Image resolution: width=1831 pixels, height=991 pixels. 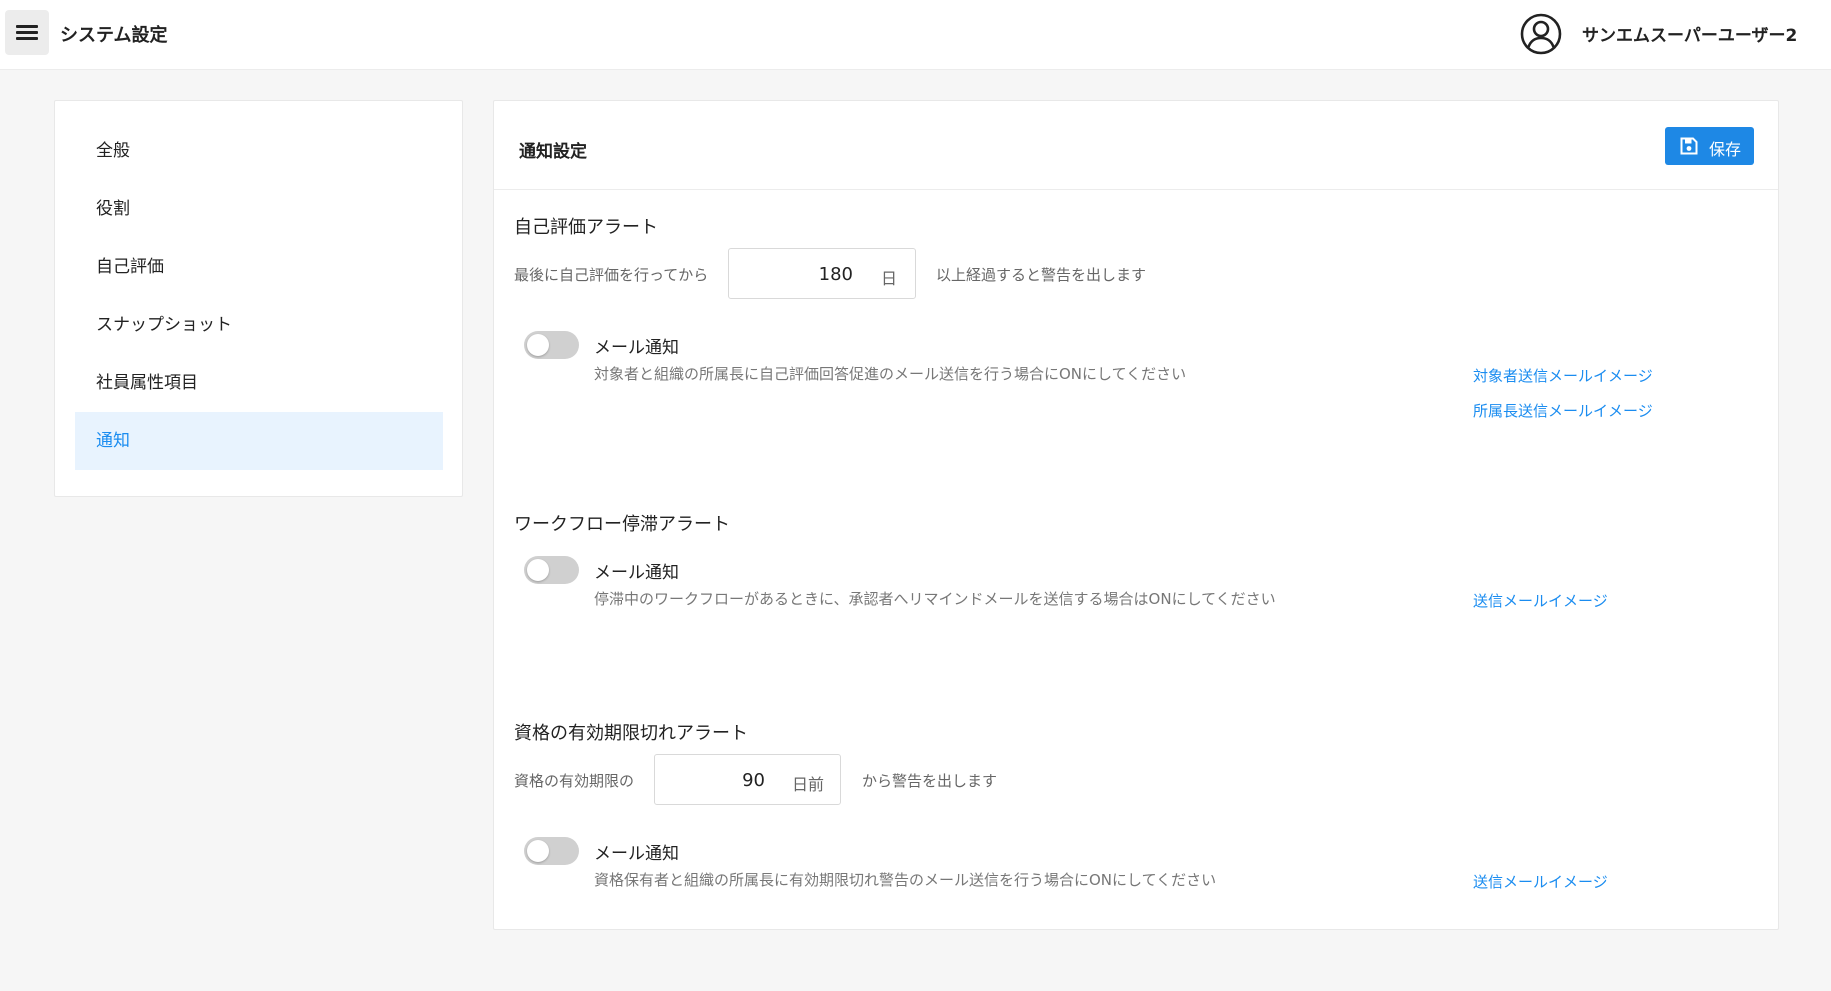 What do you see at coordinates (259, 209) in the screenshot?
I see `sidebar-item-roles: 役割` at bounding box center [259, 209].